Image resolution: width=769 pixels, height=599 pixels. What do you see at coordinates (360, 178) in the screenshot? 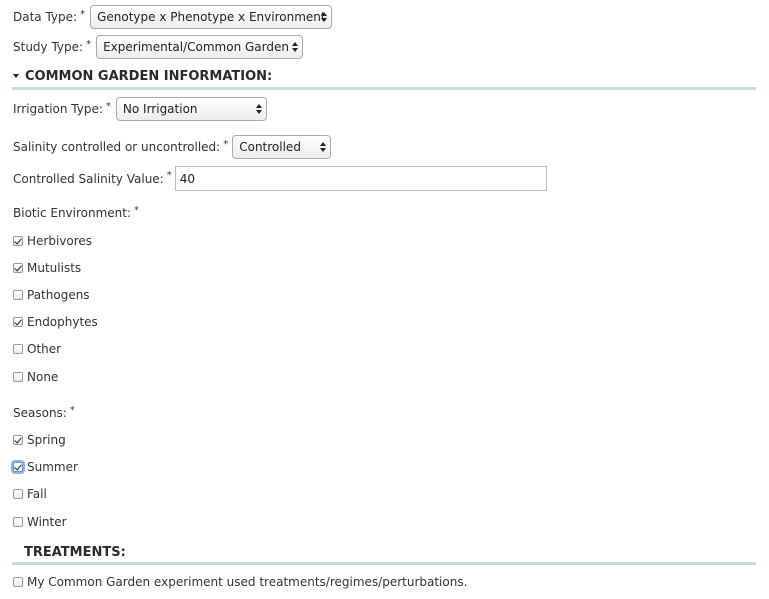
I see `salinity-value-input: 40` at bounding box center [360, 178].